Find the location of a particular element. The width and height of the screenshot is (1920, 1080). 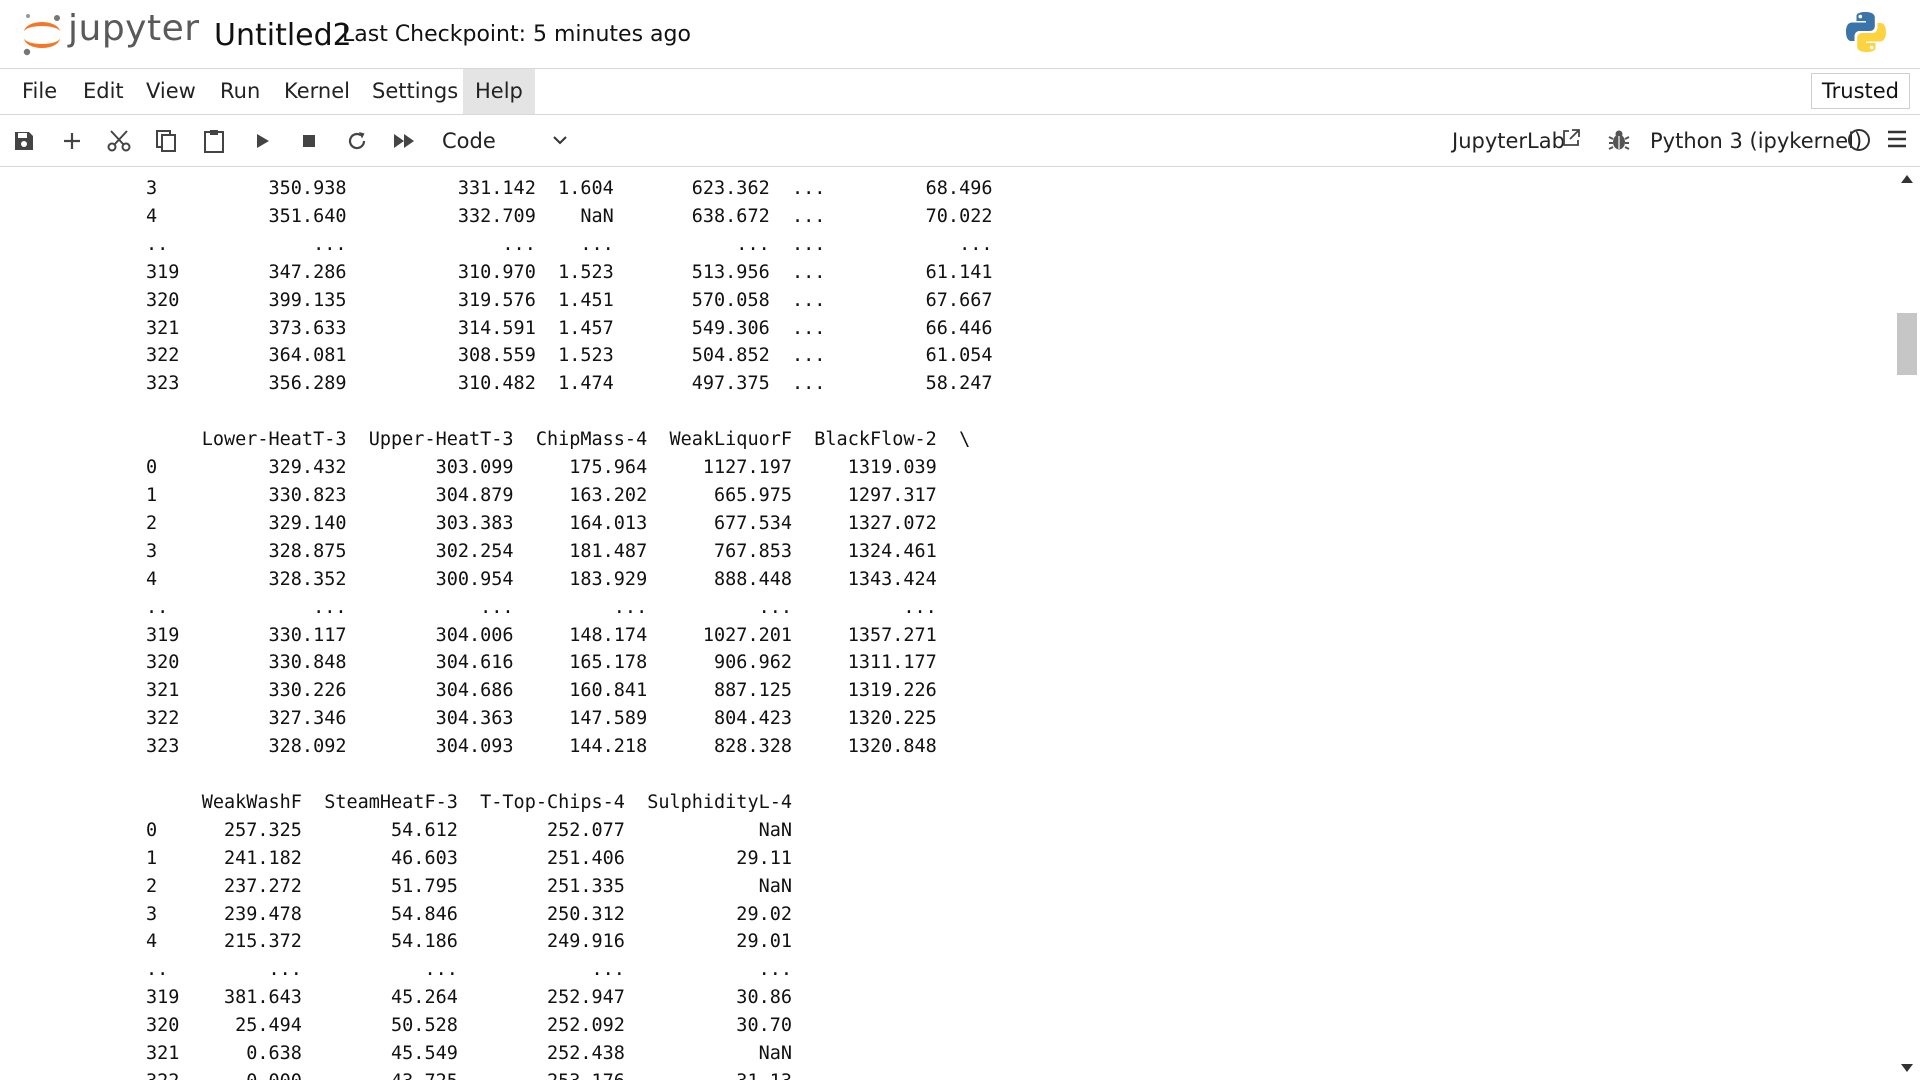

kernel-idle-icon is located at coordinates (1859, 140).